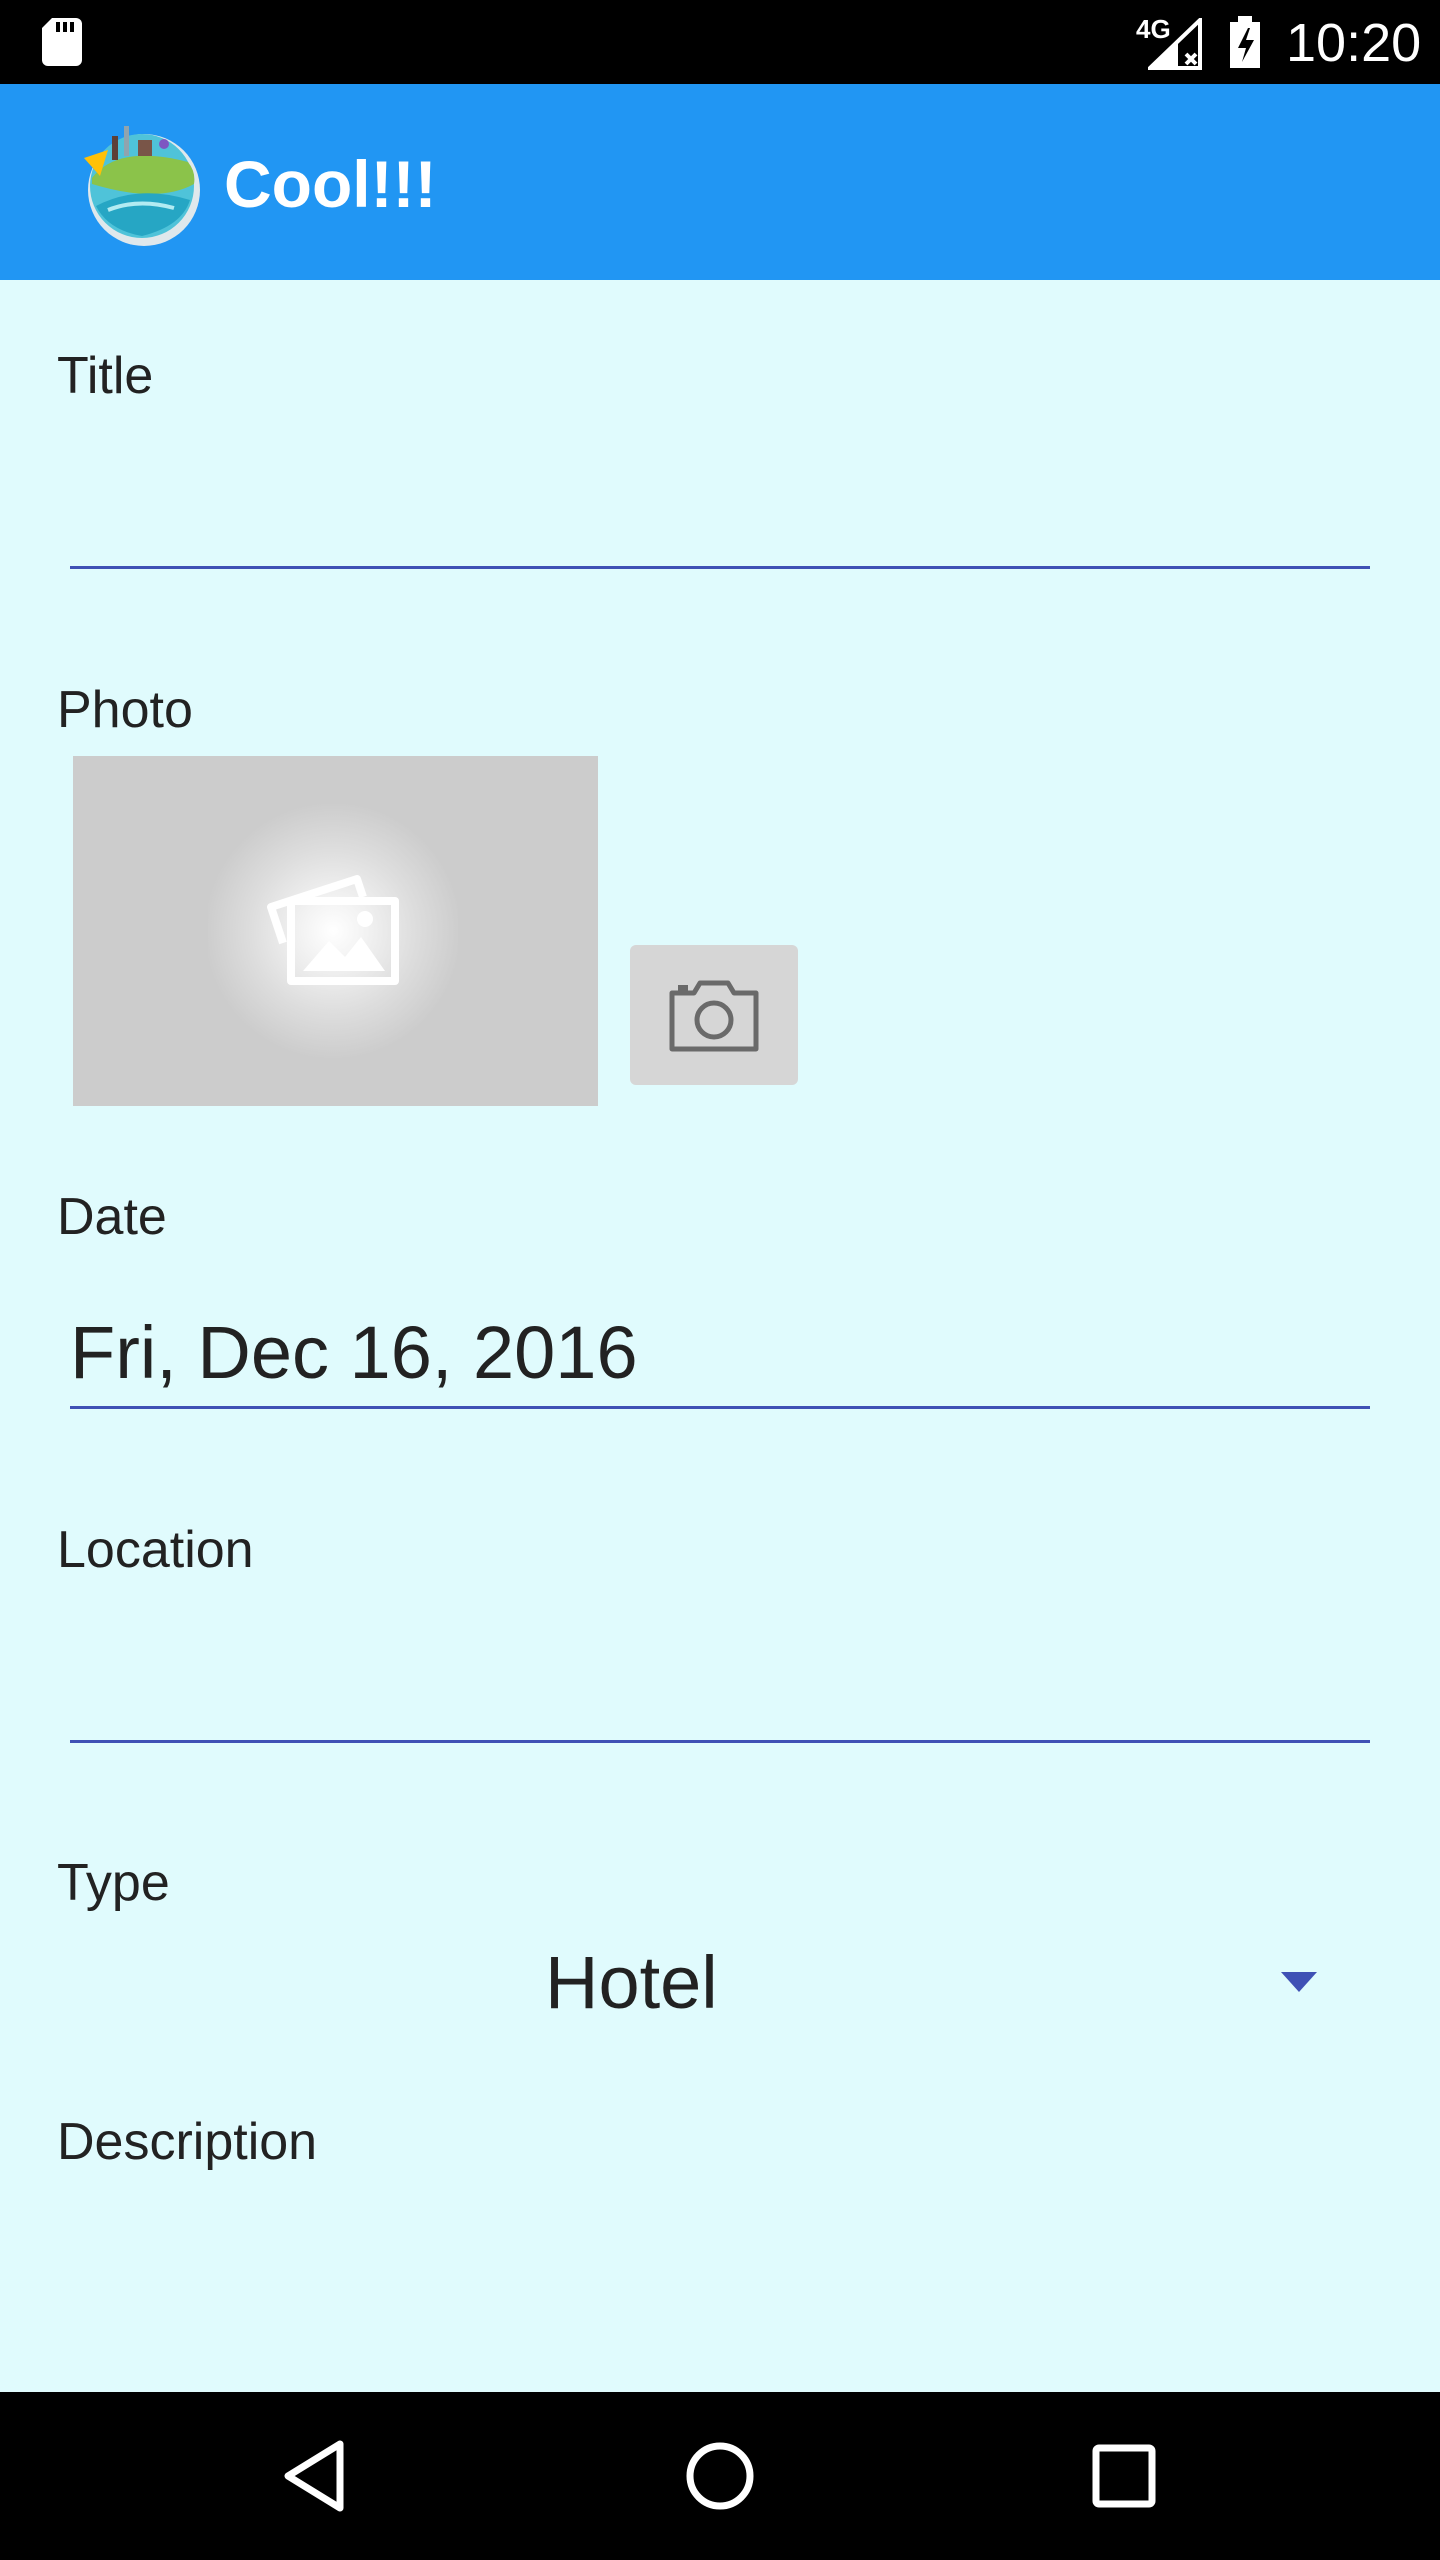 Image resolution: width=1440 pixels, height=2560 pixels. Describe the element at coordinates (105, 376) in the screenshot. I see `title-label: Title` at that location.